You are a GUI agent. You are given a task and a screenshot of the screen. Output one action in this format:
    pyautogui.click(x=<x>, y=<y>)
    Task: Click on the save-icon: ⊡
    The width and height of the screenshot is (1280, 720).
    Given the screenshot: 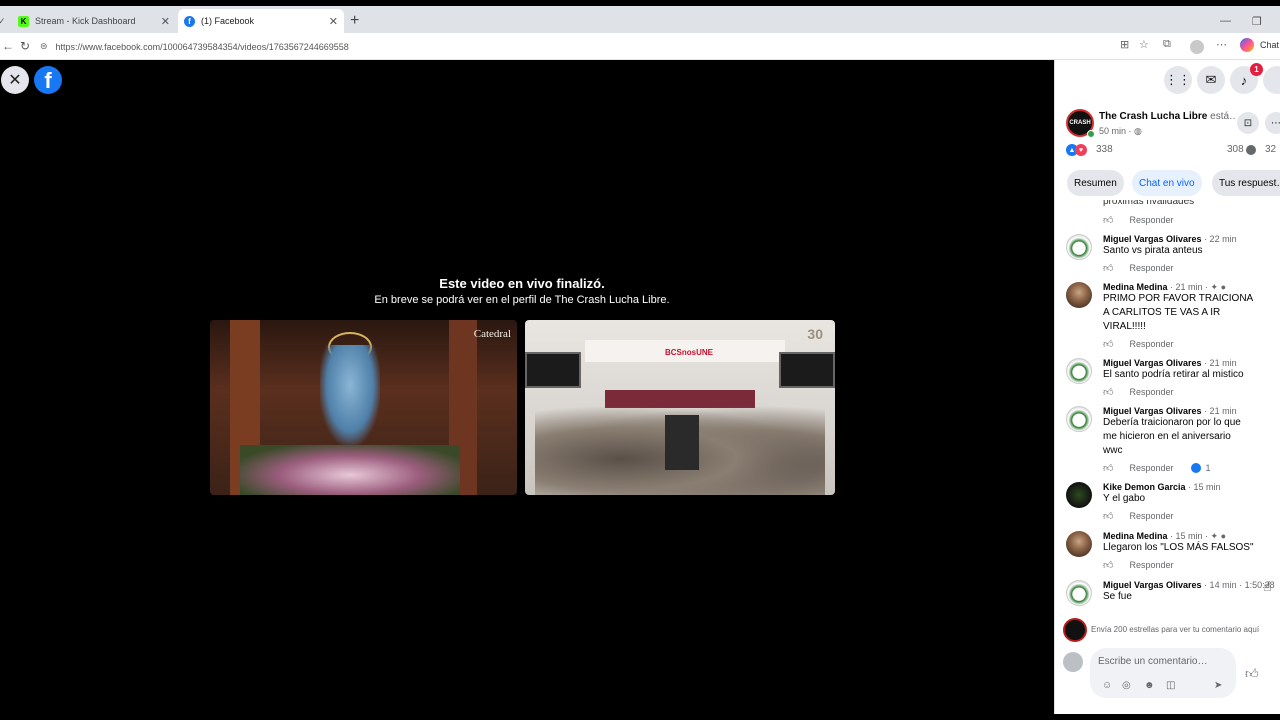 What is the action you would take?
    pyautogui.click(x=1248, y=123)
    